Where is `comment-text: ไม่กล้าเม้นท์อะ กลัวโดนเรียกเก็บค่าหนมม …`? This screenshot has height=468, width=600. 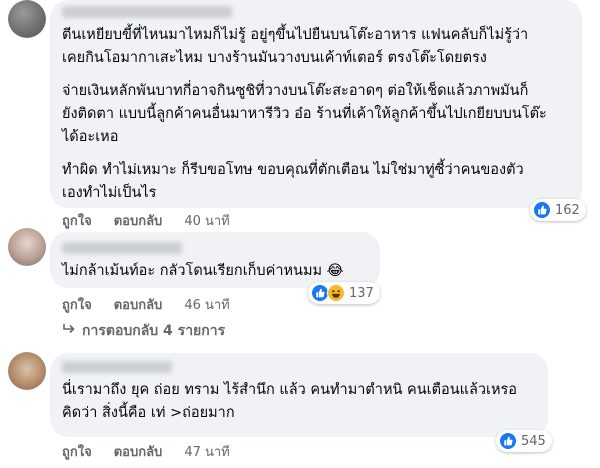
comment-text: ไม่กล้าเม้นท์อะ กลัวโดนเรียกเก็บค่าหนมม … is located at coordinates (203, 271).